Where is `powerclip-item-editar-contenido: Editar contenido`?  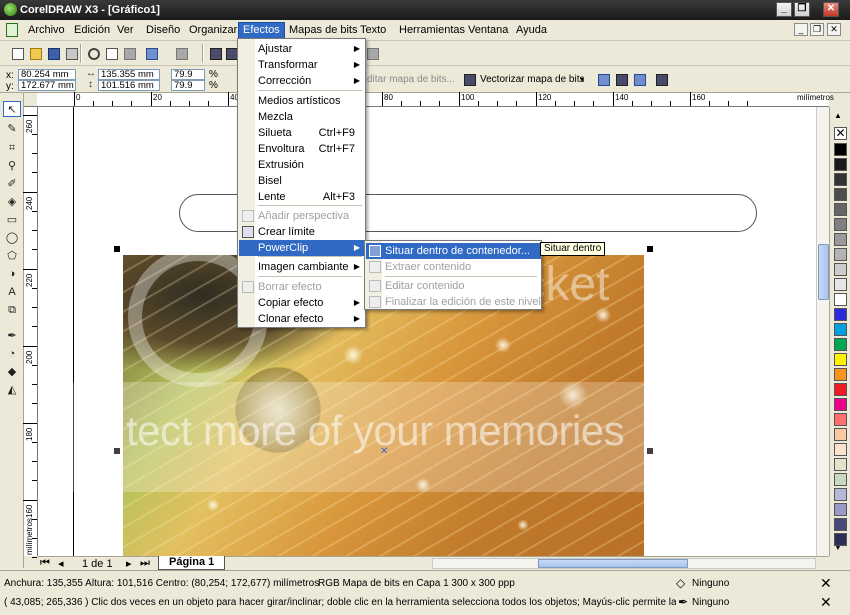 powerclip-item-editar-contenido: Editar contenido is located at coordinates (453, 286).